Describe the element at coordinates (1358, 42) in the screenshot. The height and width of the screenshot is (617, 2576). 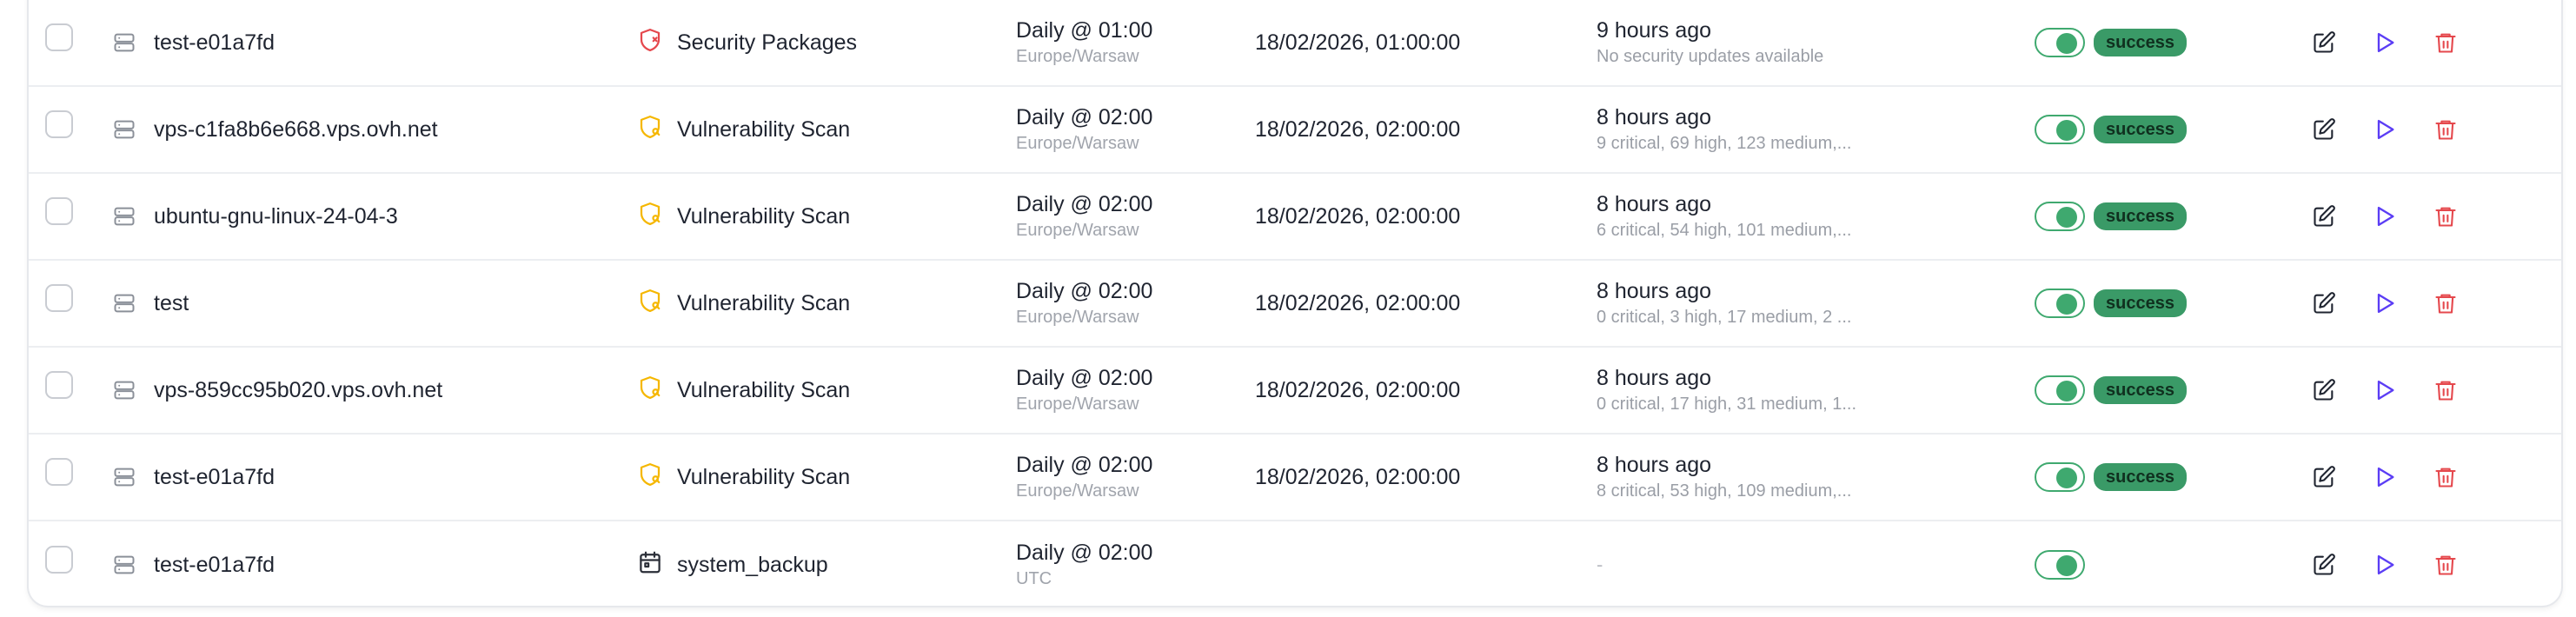
I see `next-run: 18/02/2026, 01:00:00` at that location.